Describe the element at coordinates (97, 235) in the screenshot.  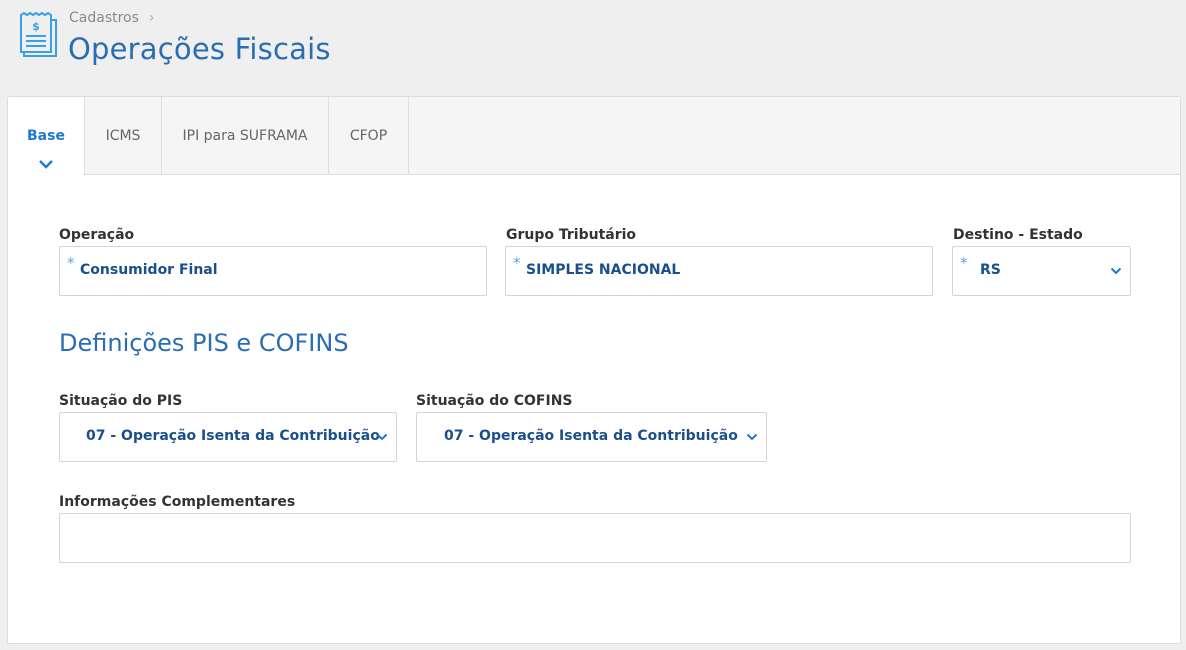
I see `operacao-label: Operação` at that location.